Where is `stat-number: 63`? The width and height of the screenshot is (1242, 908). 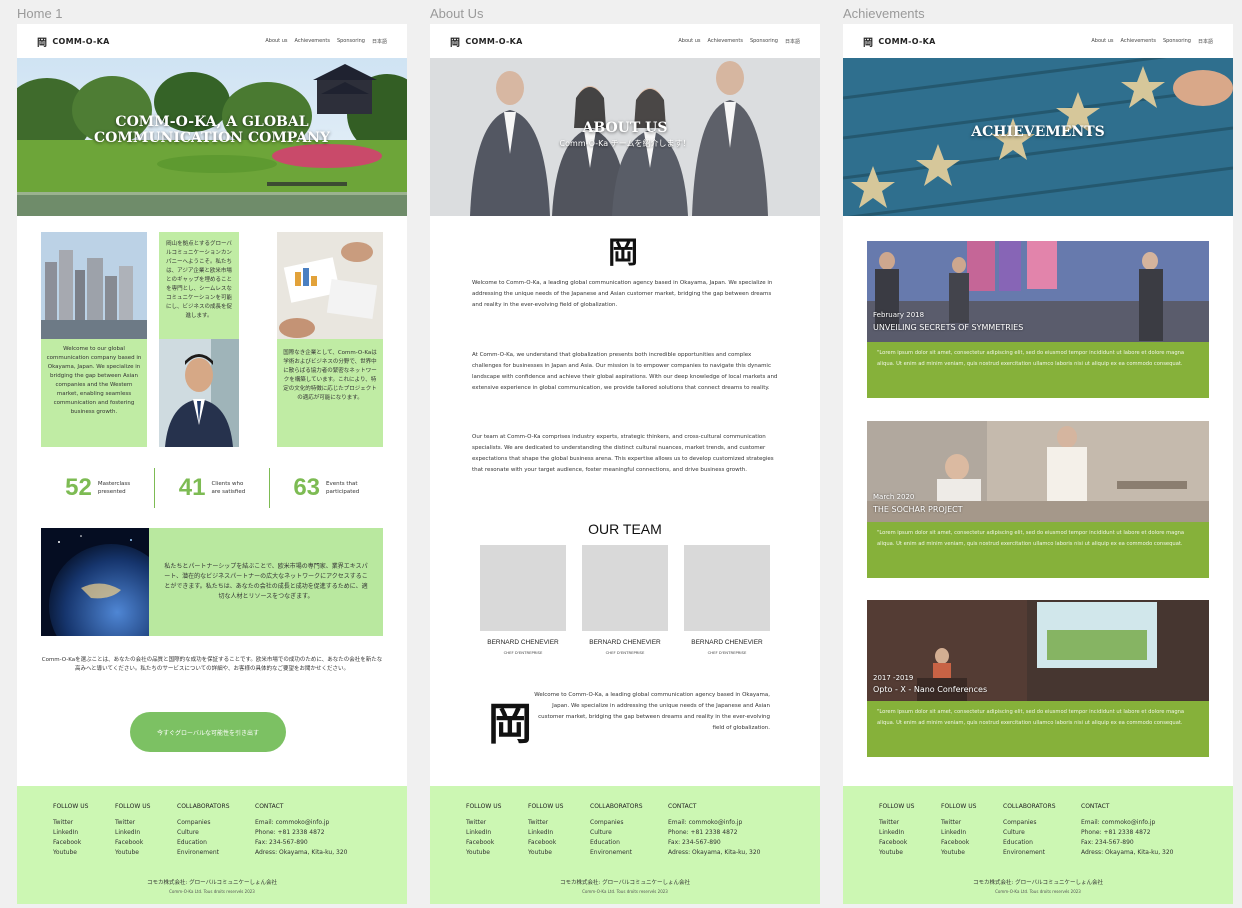
stat-number: 63 is located at coordinates (307, 487).